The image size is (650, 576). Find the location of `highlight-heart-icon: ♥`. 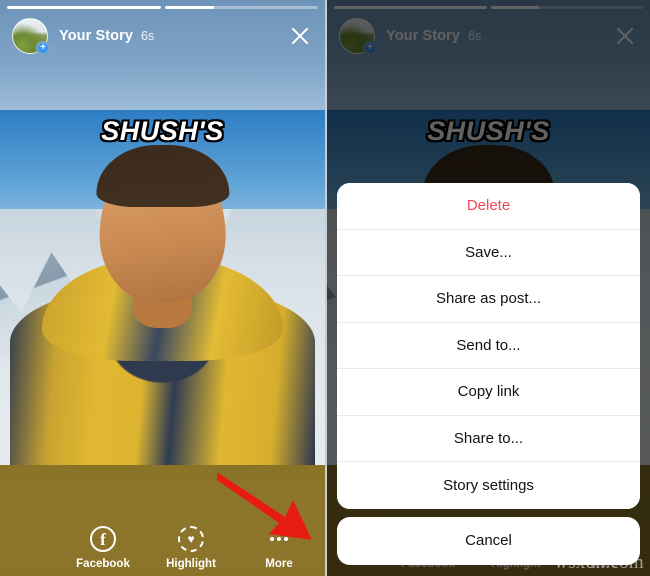

highlight-heart-icon: ♥ is located at coordinates (191, 539).